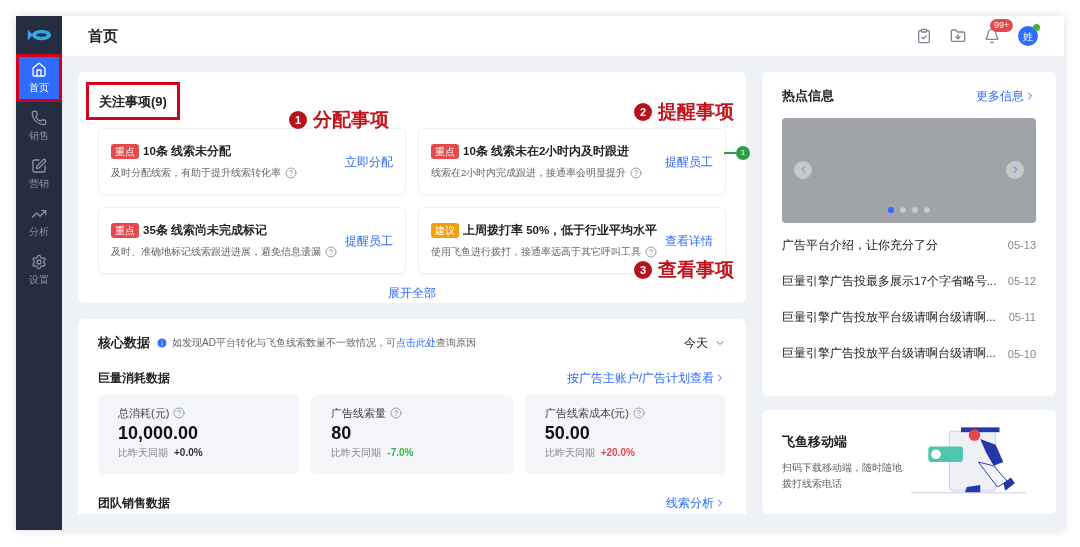 Image resolution: width=1080 pixels, height=547 pixels. I want to click on sidebar-item: 销售, so click(39, 126).